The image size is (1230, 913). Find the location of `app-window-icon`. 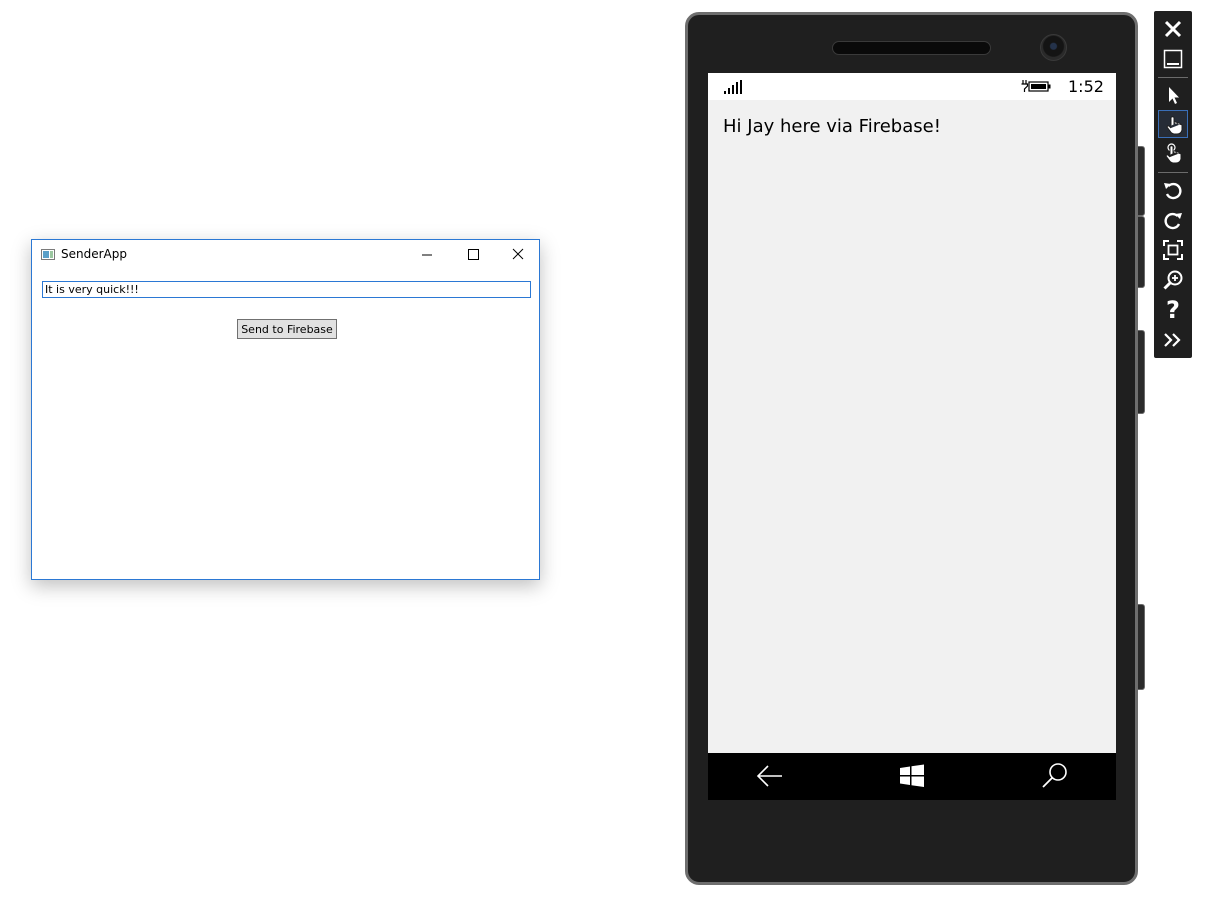

app-window-icon is located at coordinates (48, 254).